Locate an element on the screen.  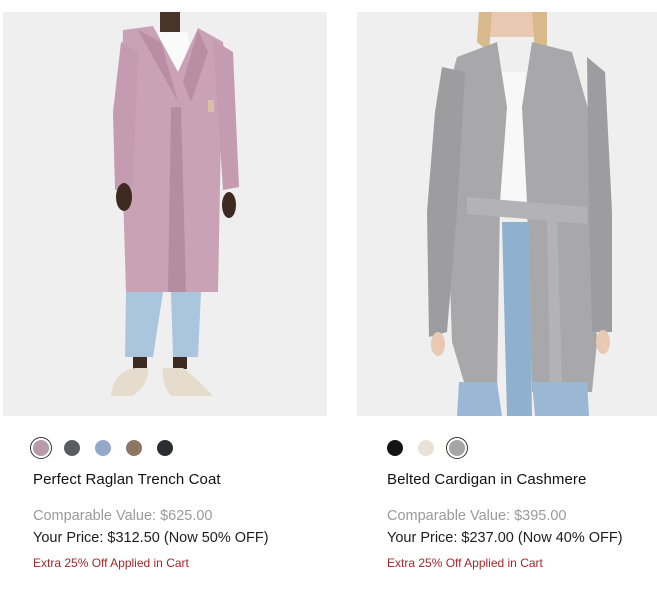
color-swatches-trench-coat is located at coordinates (109, 448).